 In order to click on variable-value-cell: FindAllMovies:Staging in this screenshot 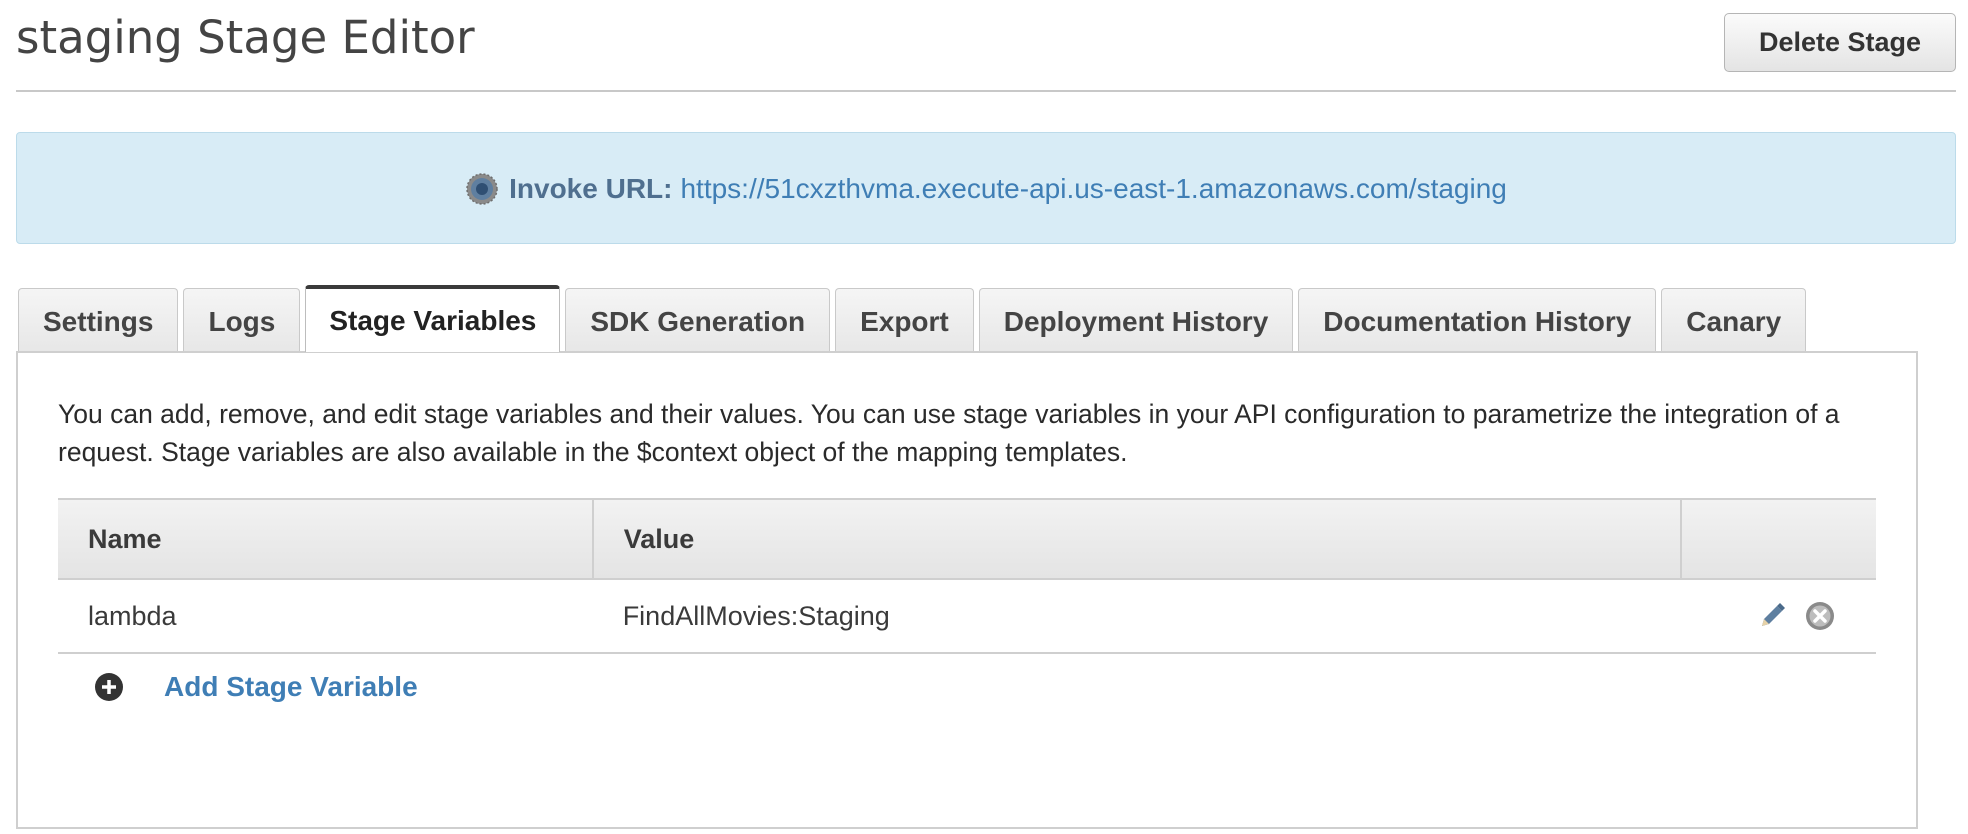, I will do `click(1137, 616)`.